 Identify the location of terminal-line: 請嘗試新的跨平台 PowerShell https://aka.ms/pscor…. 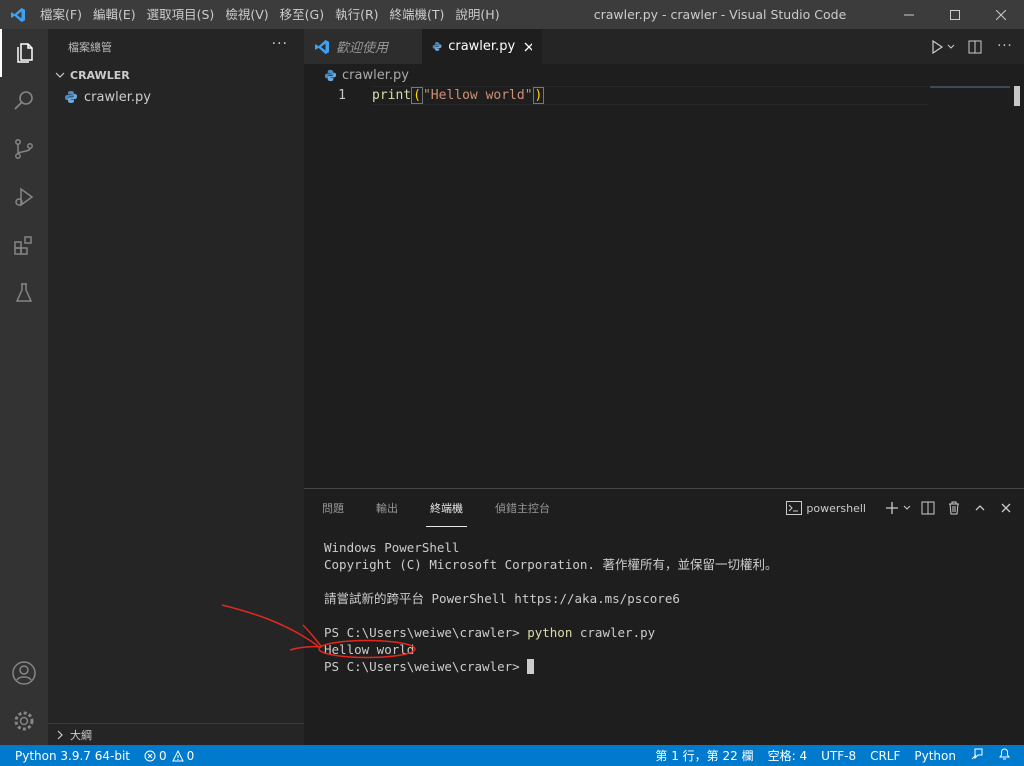
(502, 598).